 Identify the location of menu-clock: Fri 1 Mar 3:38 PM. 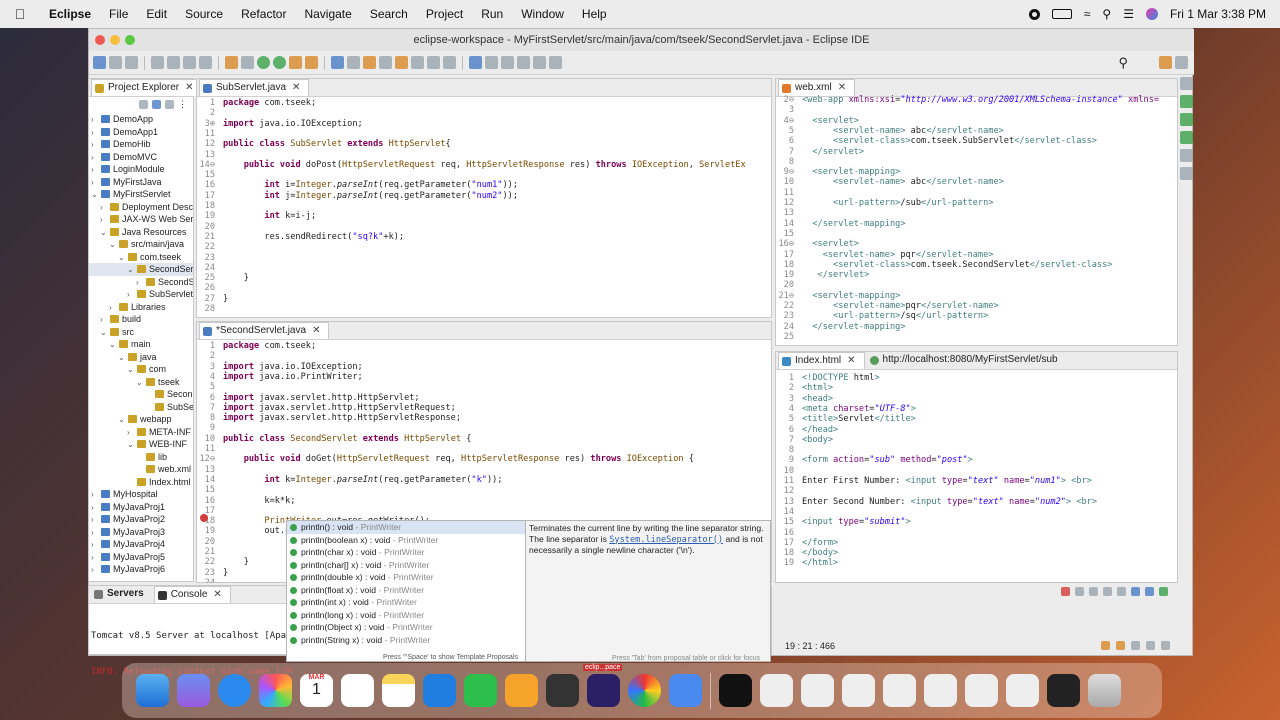
(1218, 14).